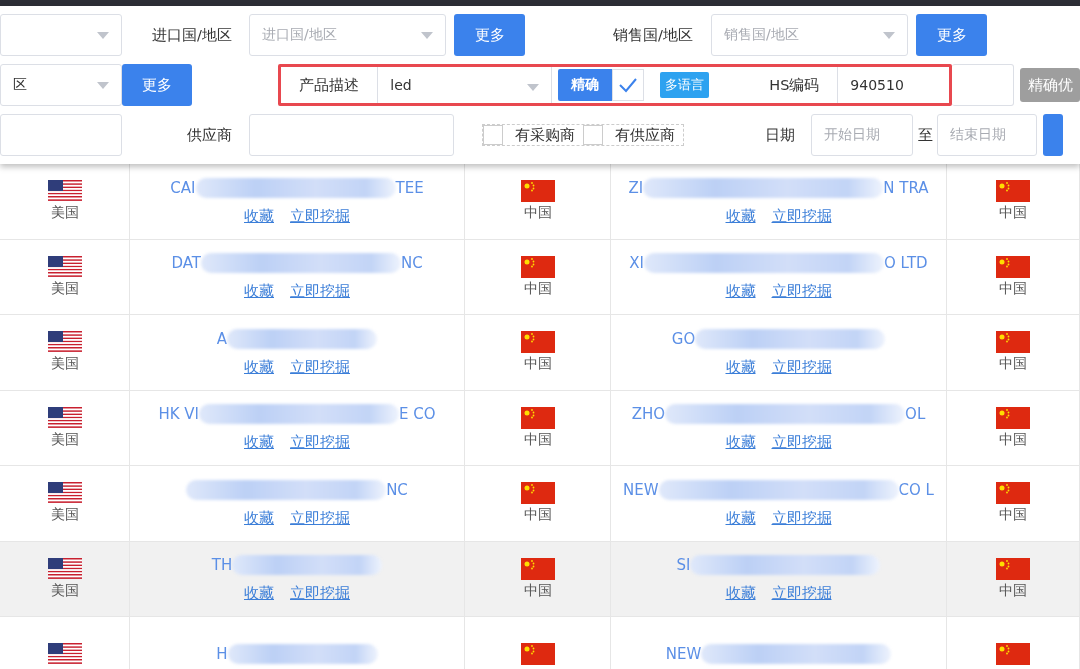 This screenshot has width=1080, height=669. What do you see at coordinates (652, 35) in the screenshot?
I see `field-label: 销售国/地区` at bounding box center [652, 35].